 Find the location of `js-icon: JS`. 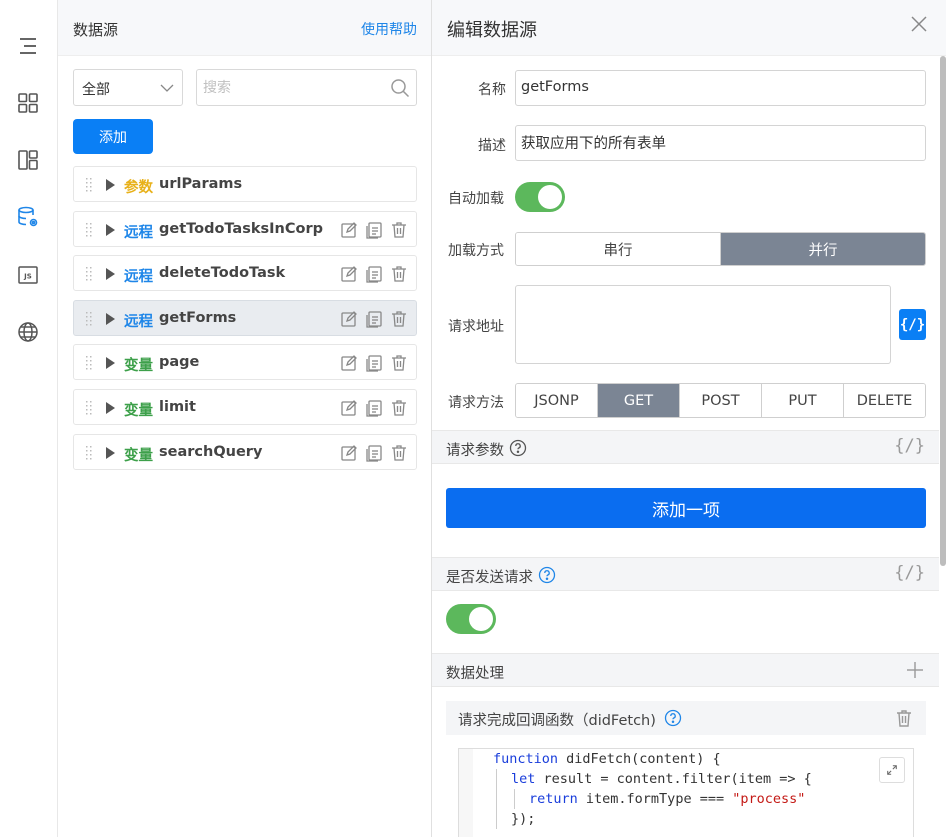

js-icon: JS is located at coordinates (28, 275).